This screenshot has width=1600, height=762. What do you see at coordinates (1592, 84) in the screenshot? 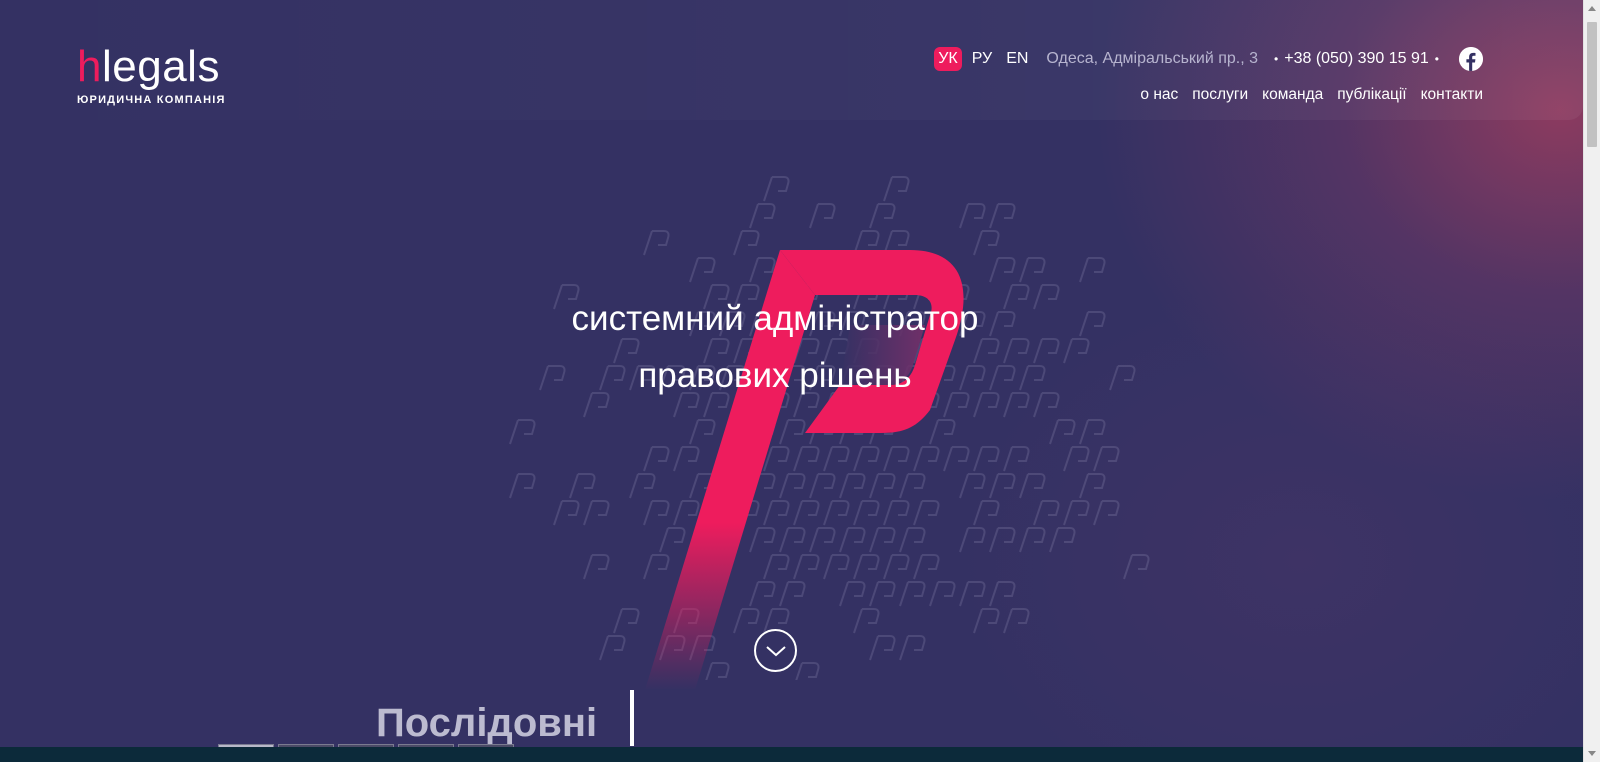
I see `scrollbar-thumb` at bounding box center [1592, 84].